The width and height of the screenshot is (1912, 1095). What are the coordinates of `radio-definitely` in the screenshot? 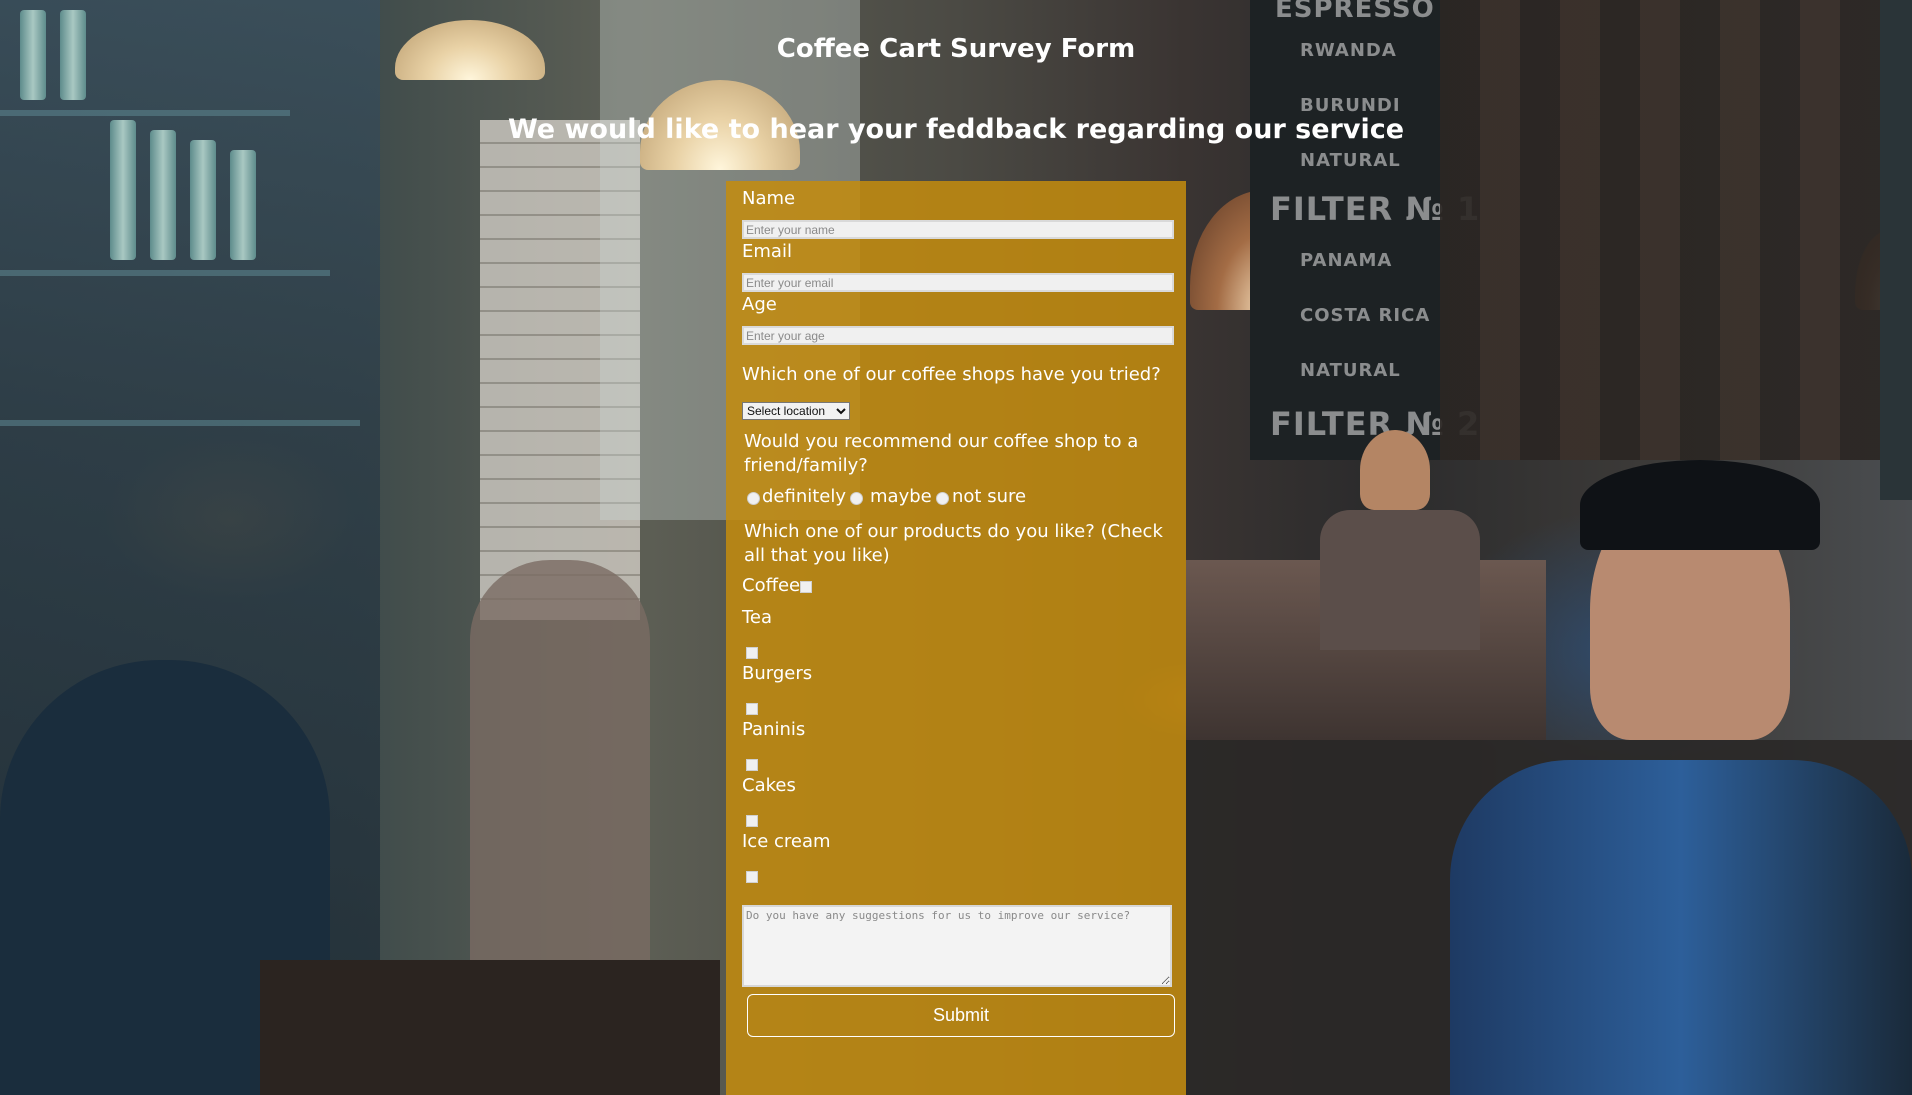 It's located at (753, 498).